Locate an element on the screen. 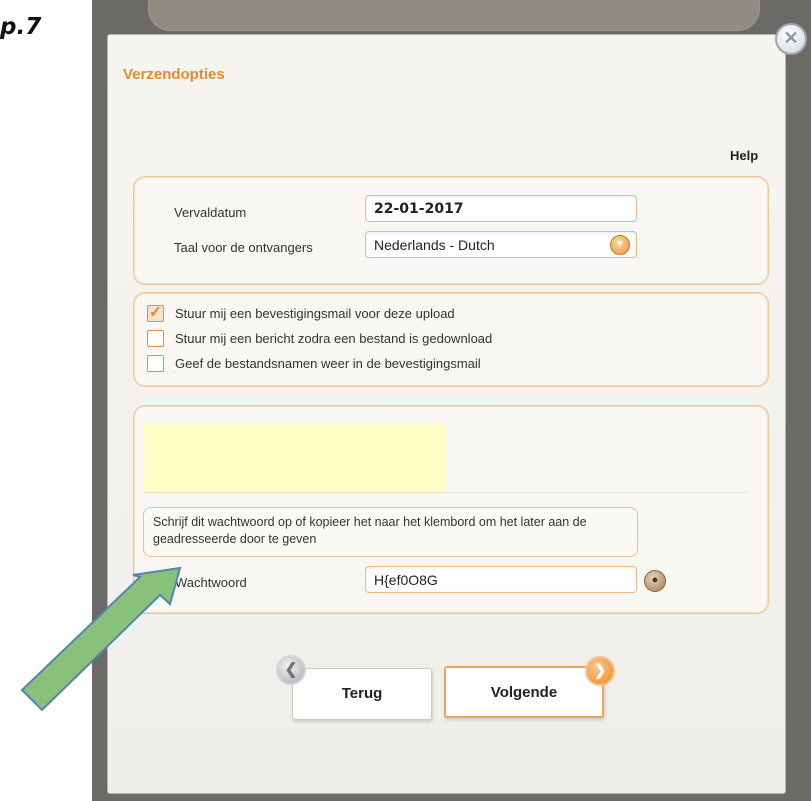  checkbox-confirmation-mail: ✓ is located at coordinates (155, 313).